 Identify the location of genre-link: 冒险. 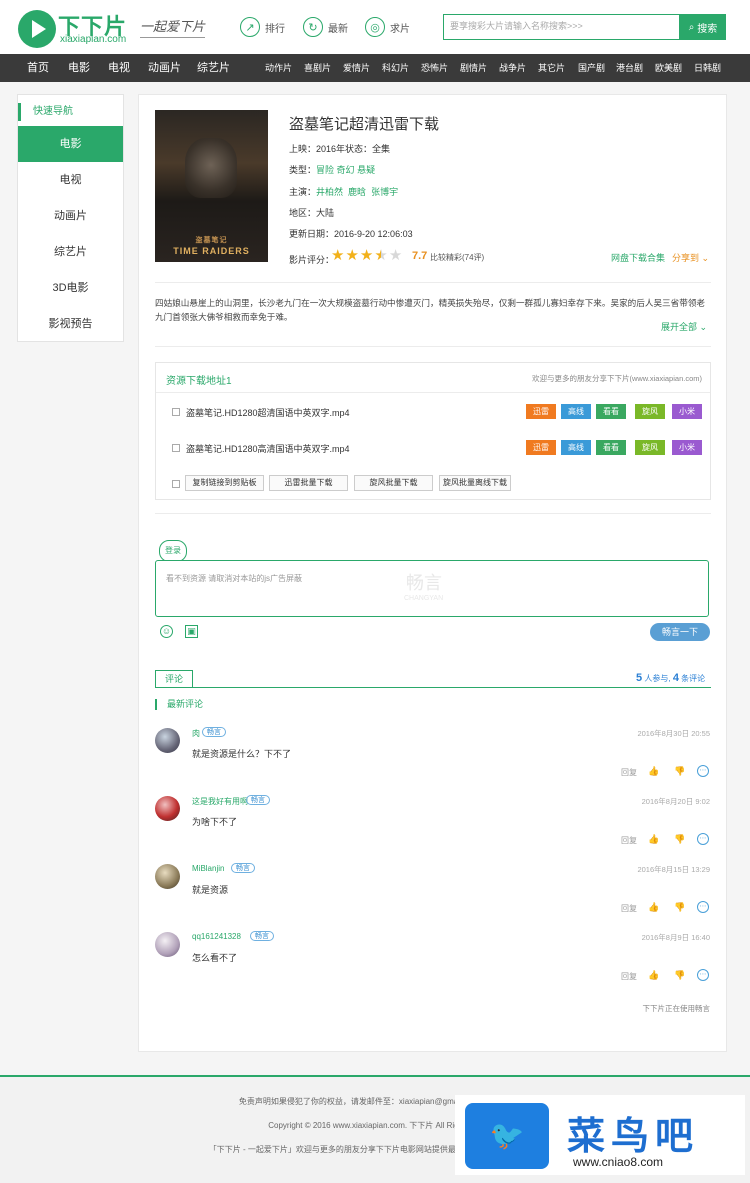
(325, 170).